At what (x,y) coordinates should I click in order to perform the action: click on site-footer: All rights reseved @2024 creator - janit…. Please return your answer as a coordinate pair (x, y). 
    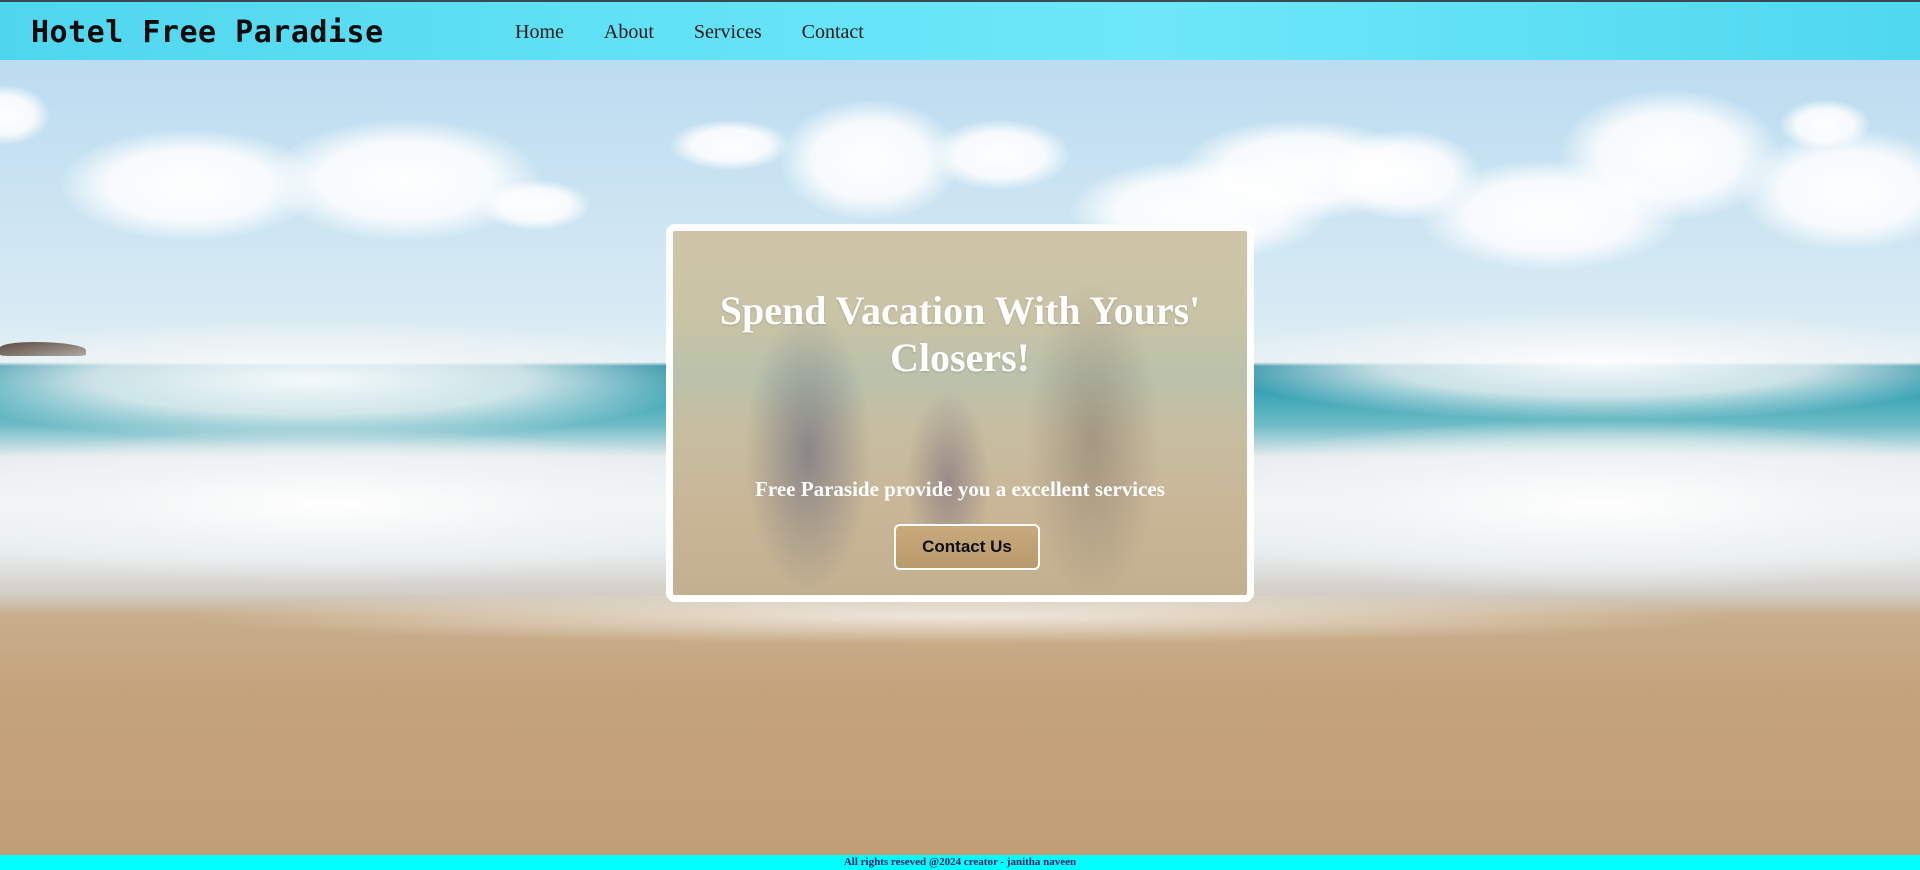
    Looking at the image, I should click on (960, 862).